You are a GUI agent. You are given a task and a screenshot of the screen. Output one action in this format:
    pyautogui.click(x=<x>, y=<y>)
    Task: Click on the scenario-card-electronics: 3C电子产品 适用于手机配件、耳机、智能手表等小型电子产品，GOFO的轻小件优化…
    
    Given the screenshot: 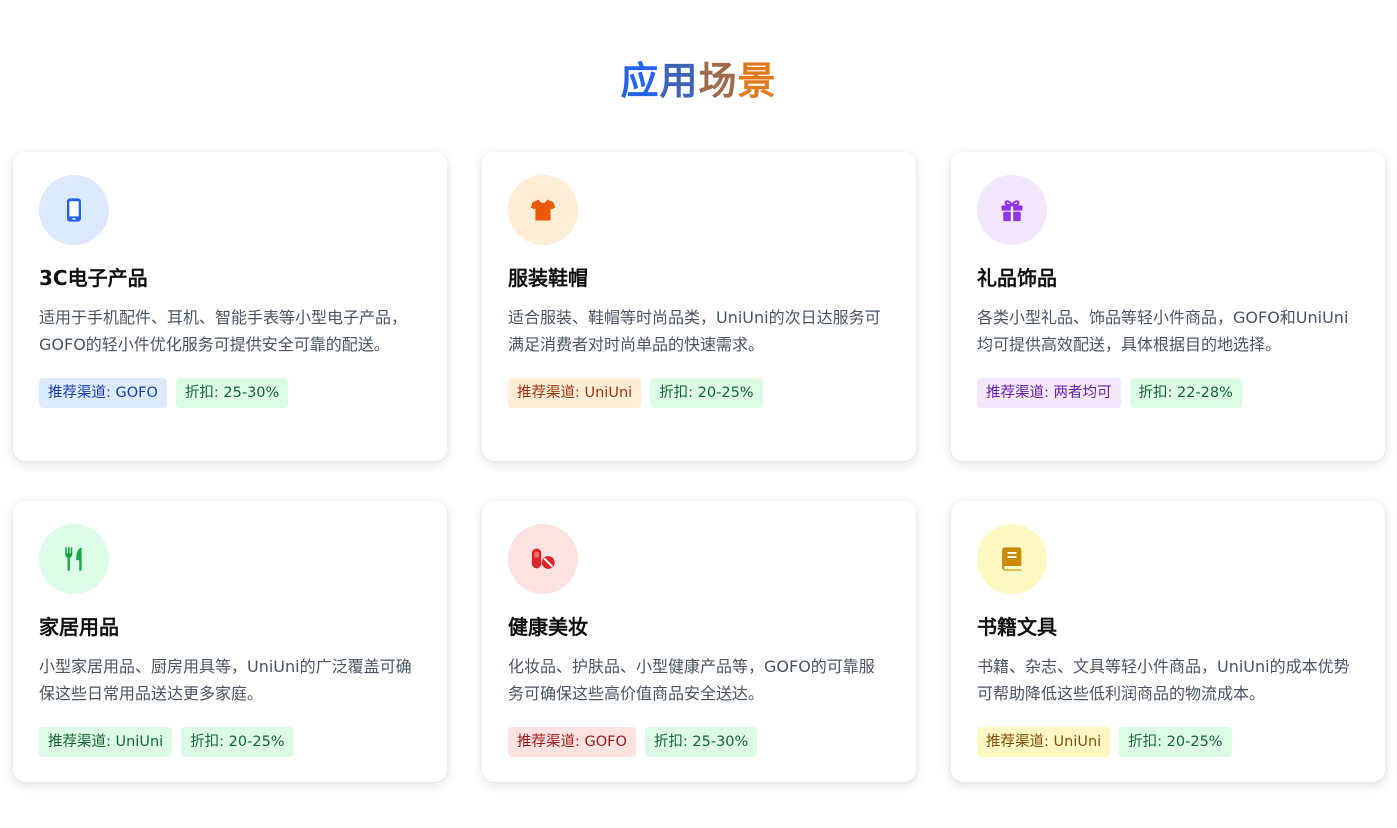 What is the action you would take?
    pyautogui.click(x=230, y=306)
    